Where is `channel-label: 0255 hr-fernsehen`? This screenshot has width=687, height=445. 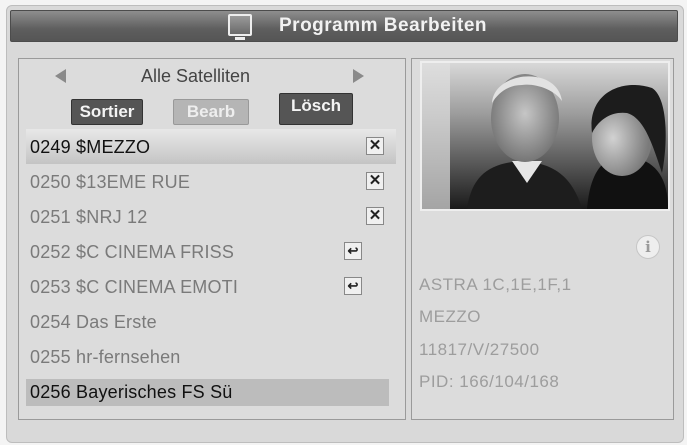
channel-label: 0255 hr-fernsehen is located at coordinates (105, 357).